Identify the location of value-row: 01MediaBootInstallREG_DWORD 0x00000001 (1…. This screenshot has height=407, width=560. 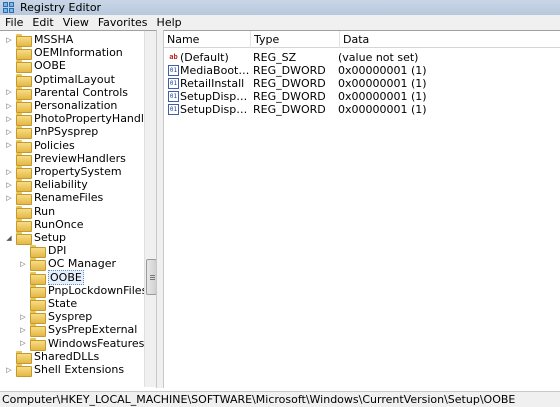
(326, 70).